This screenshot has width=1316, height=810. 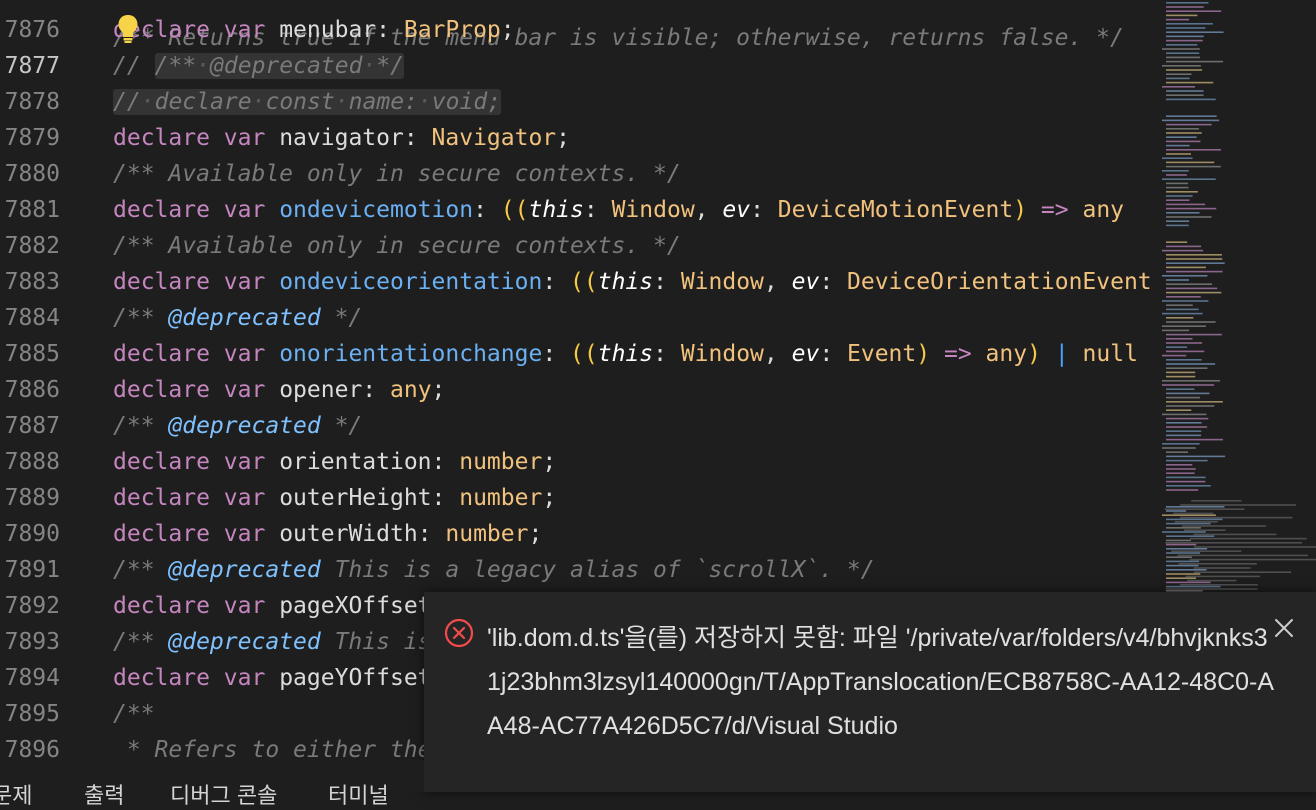 I want to click on tab-problems: 문제, so click(x=16, y=794).